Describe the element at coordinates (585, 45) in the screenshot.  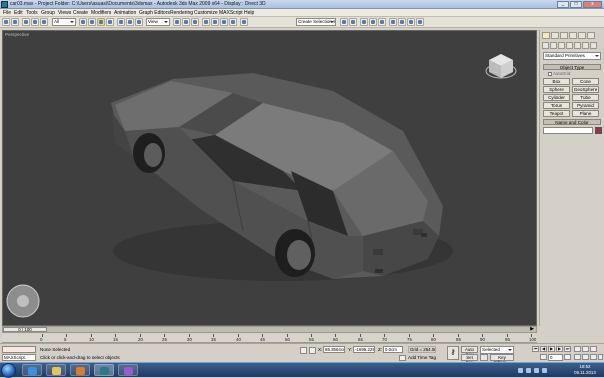
I see `space-warps-icon` at that location.